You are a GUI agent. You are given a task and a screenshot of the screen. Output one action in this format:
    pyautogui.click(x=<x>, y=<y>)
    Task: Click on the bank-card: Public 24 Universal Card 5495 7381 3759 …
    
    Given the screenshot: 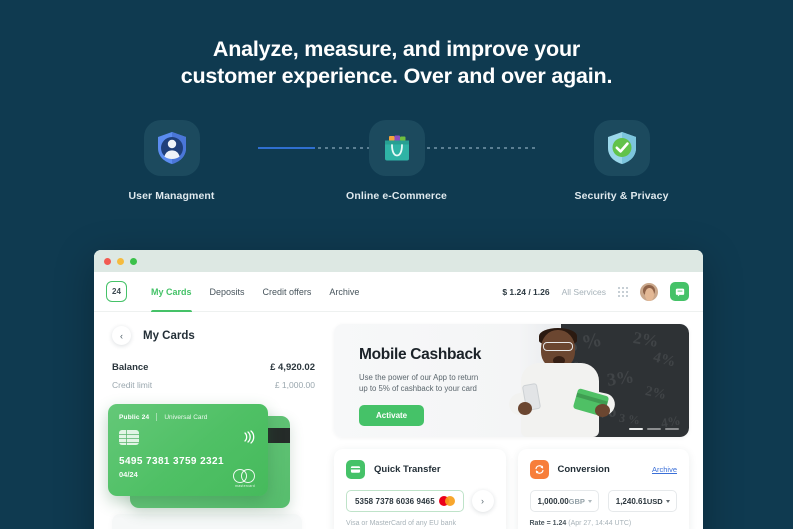 What is the action you would take?
    pyautogui.click(x=188, y=450)
    